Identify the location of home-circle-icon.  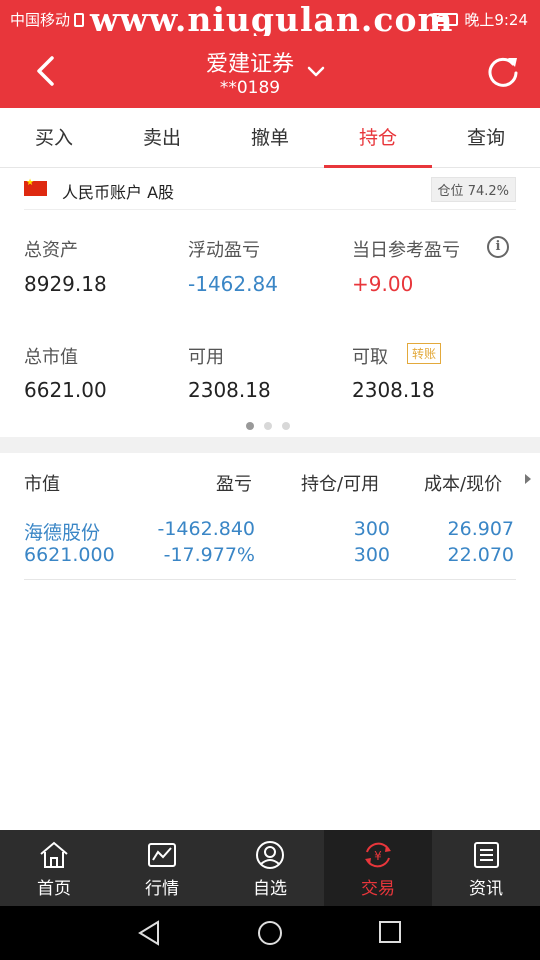
(270, 933).